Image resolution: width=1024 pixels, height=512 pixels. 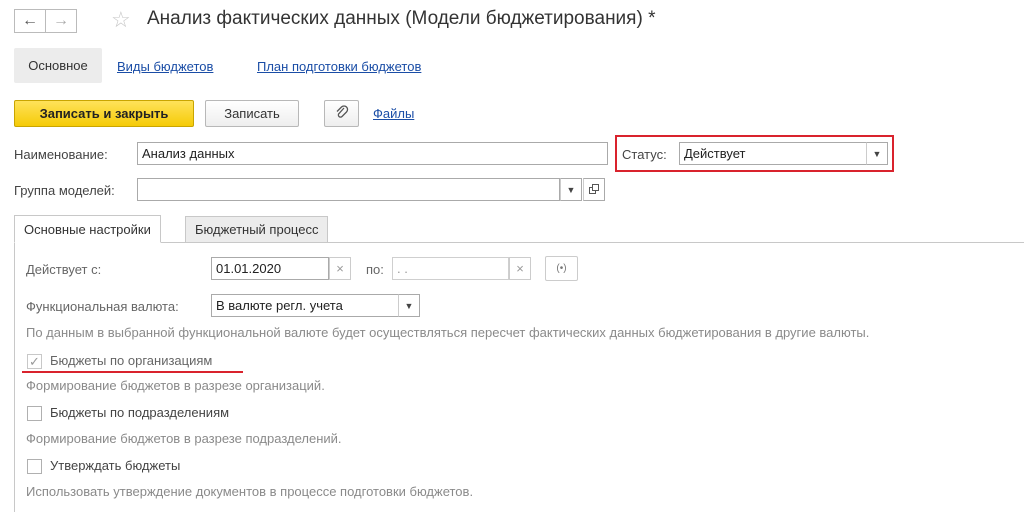 What do you see at coordinates (64, 269) in the screenshot?
I see `valid-from-label: Действует с:` at bounding box center [64, 269].